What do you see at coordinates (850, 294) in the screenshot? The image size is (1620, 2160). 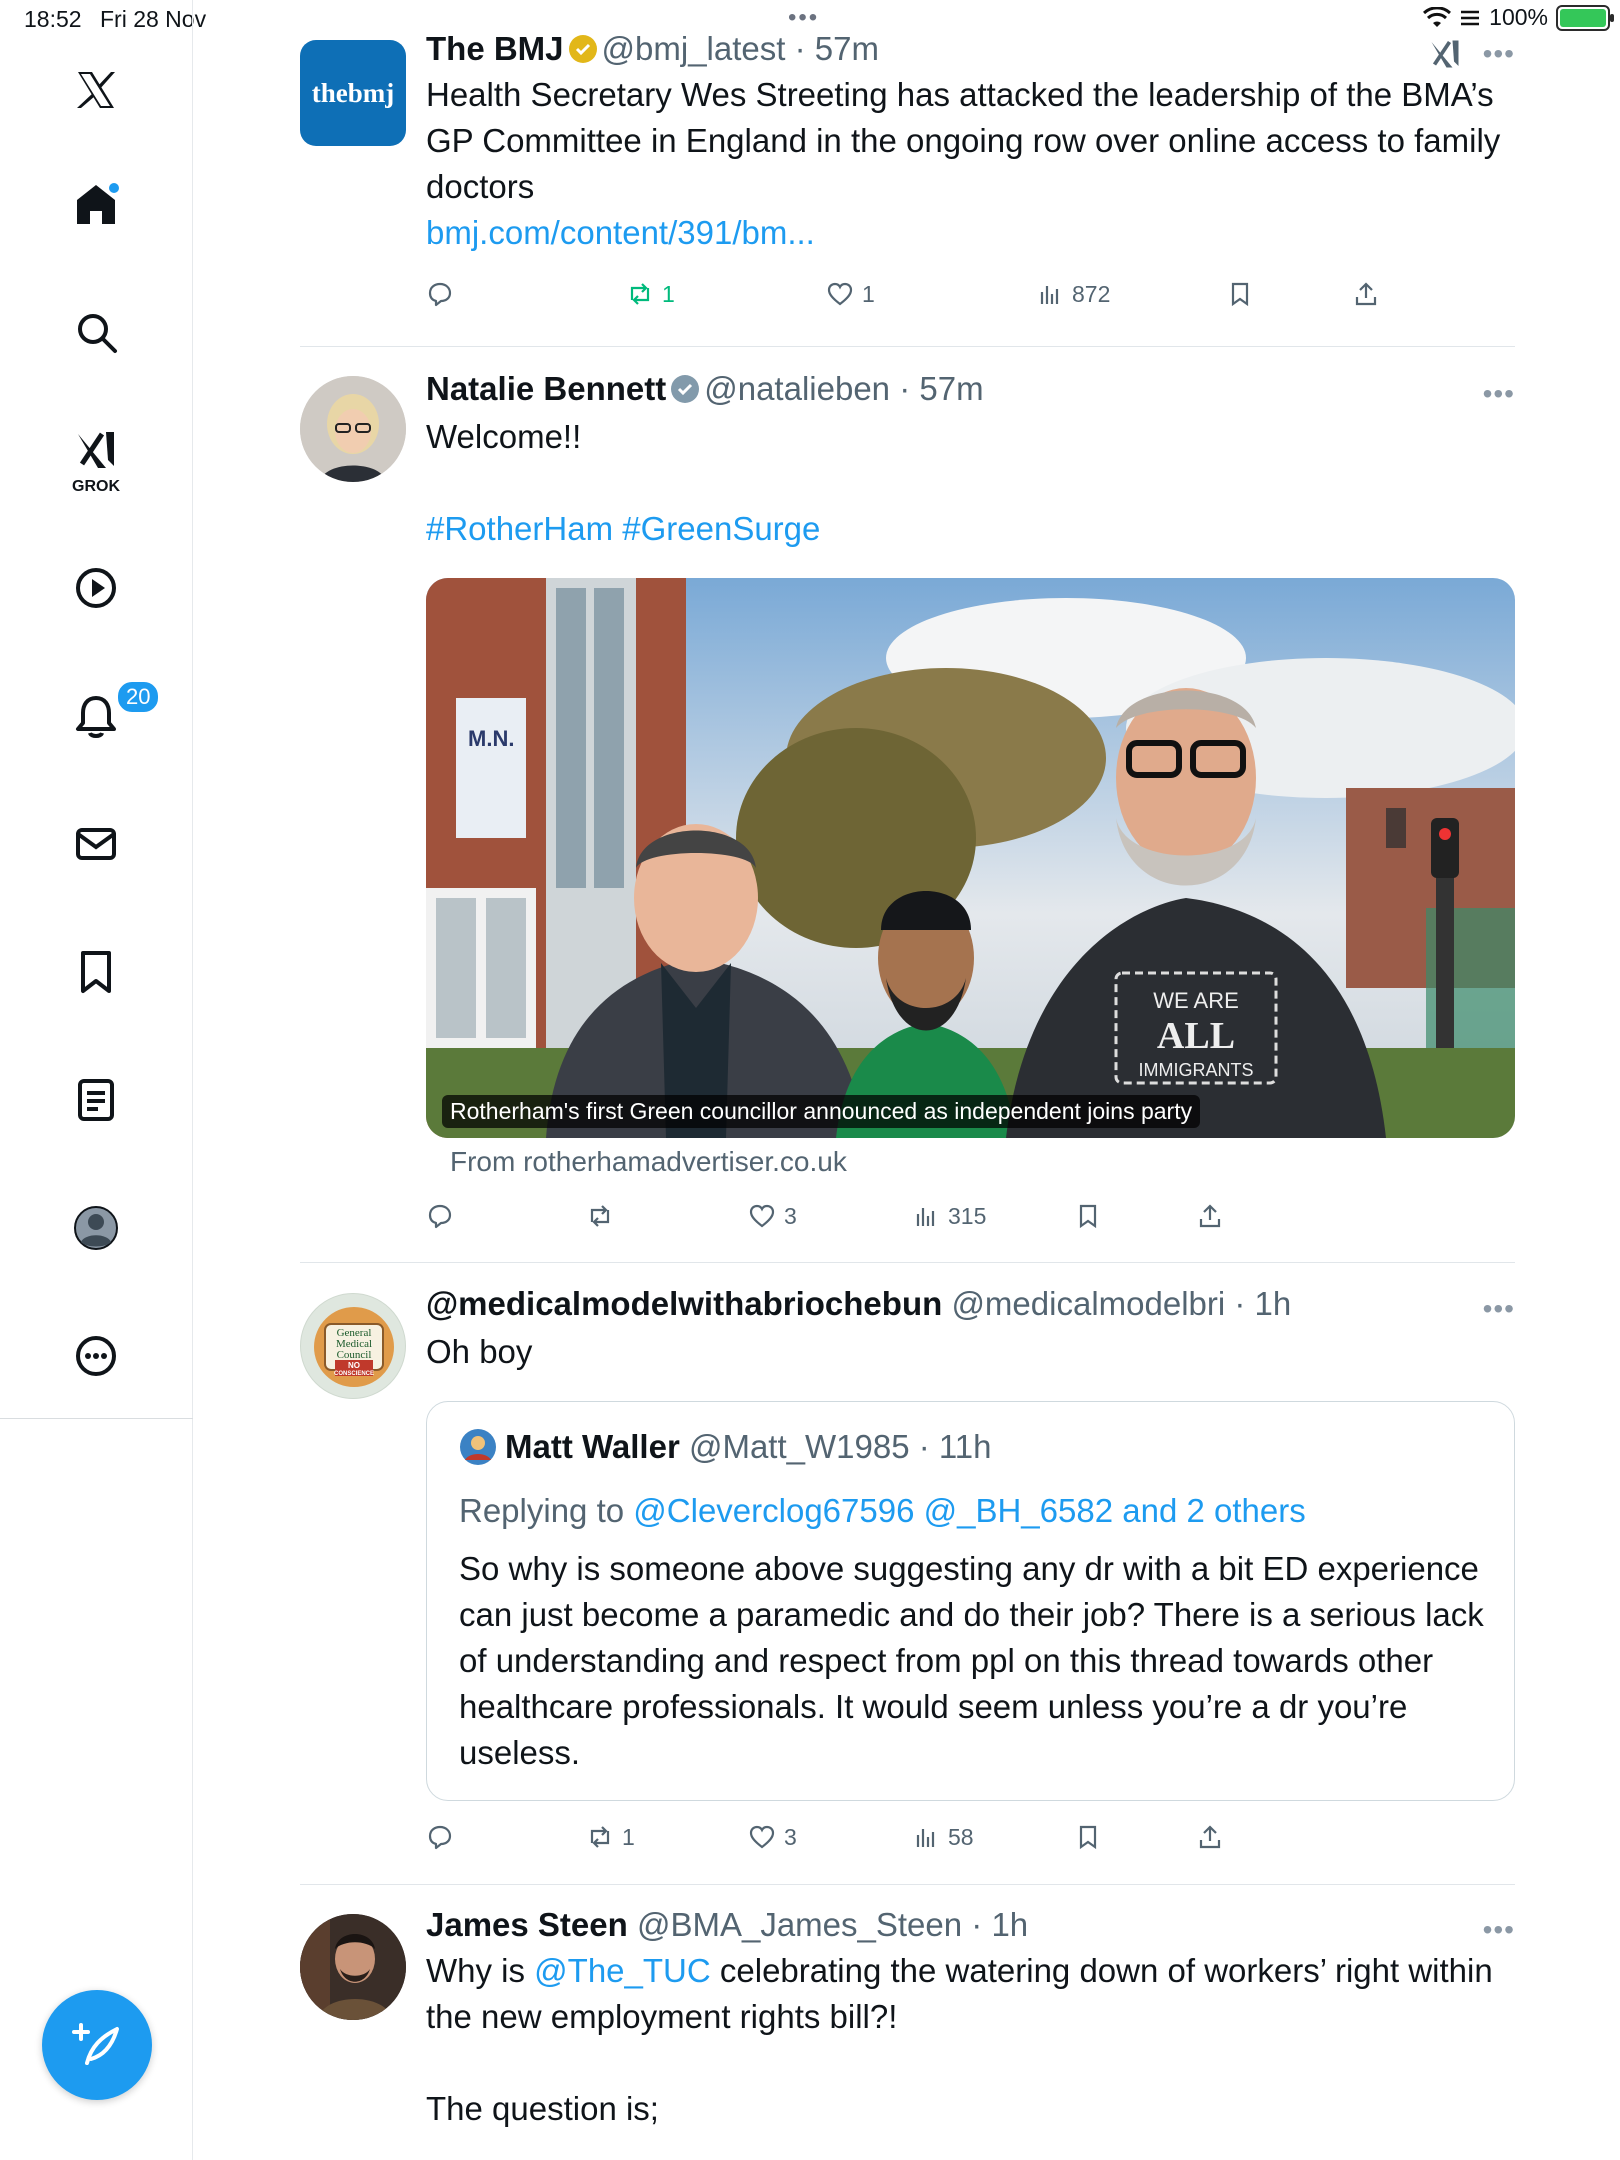 I see `like-button: 1` at bounding box center [850, 294].